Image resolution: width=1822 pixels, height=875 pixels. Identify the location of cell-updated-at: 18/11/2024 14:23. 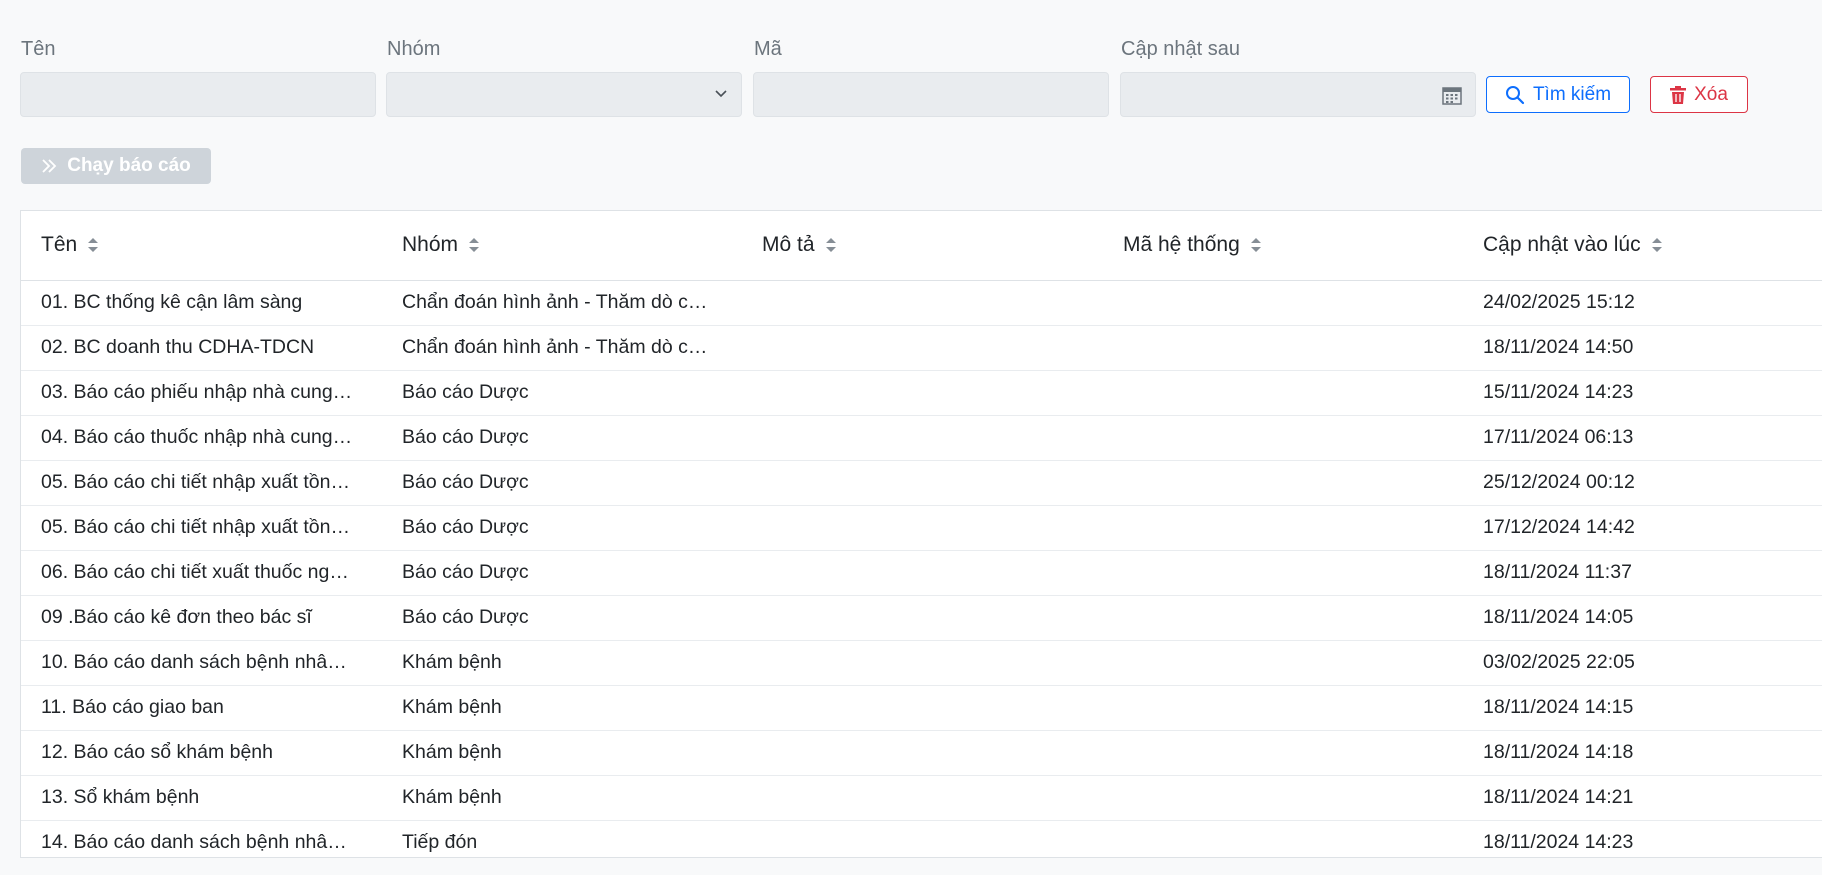
(1642, 838).